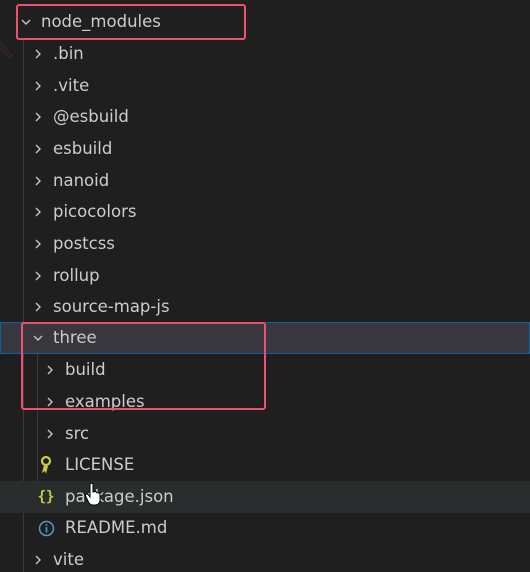 The height and width of the screenshot is (572, 530). Describe the element at coordinates (265, 181) in the screenshot. I see `tree-item-nanoid: nanoid` at that location.